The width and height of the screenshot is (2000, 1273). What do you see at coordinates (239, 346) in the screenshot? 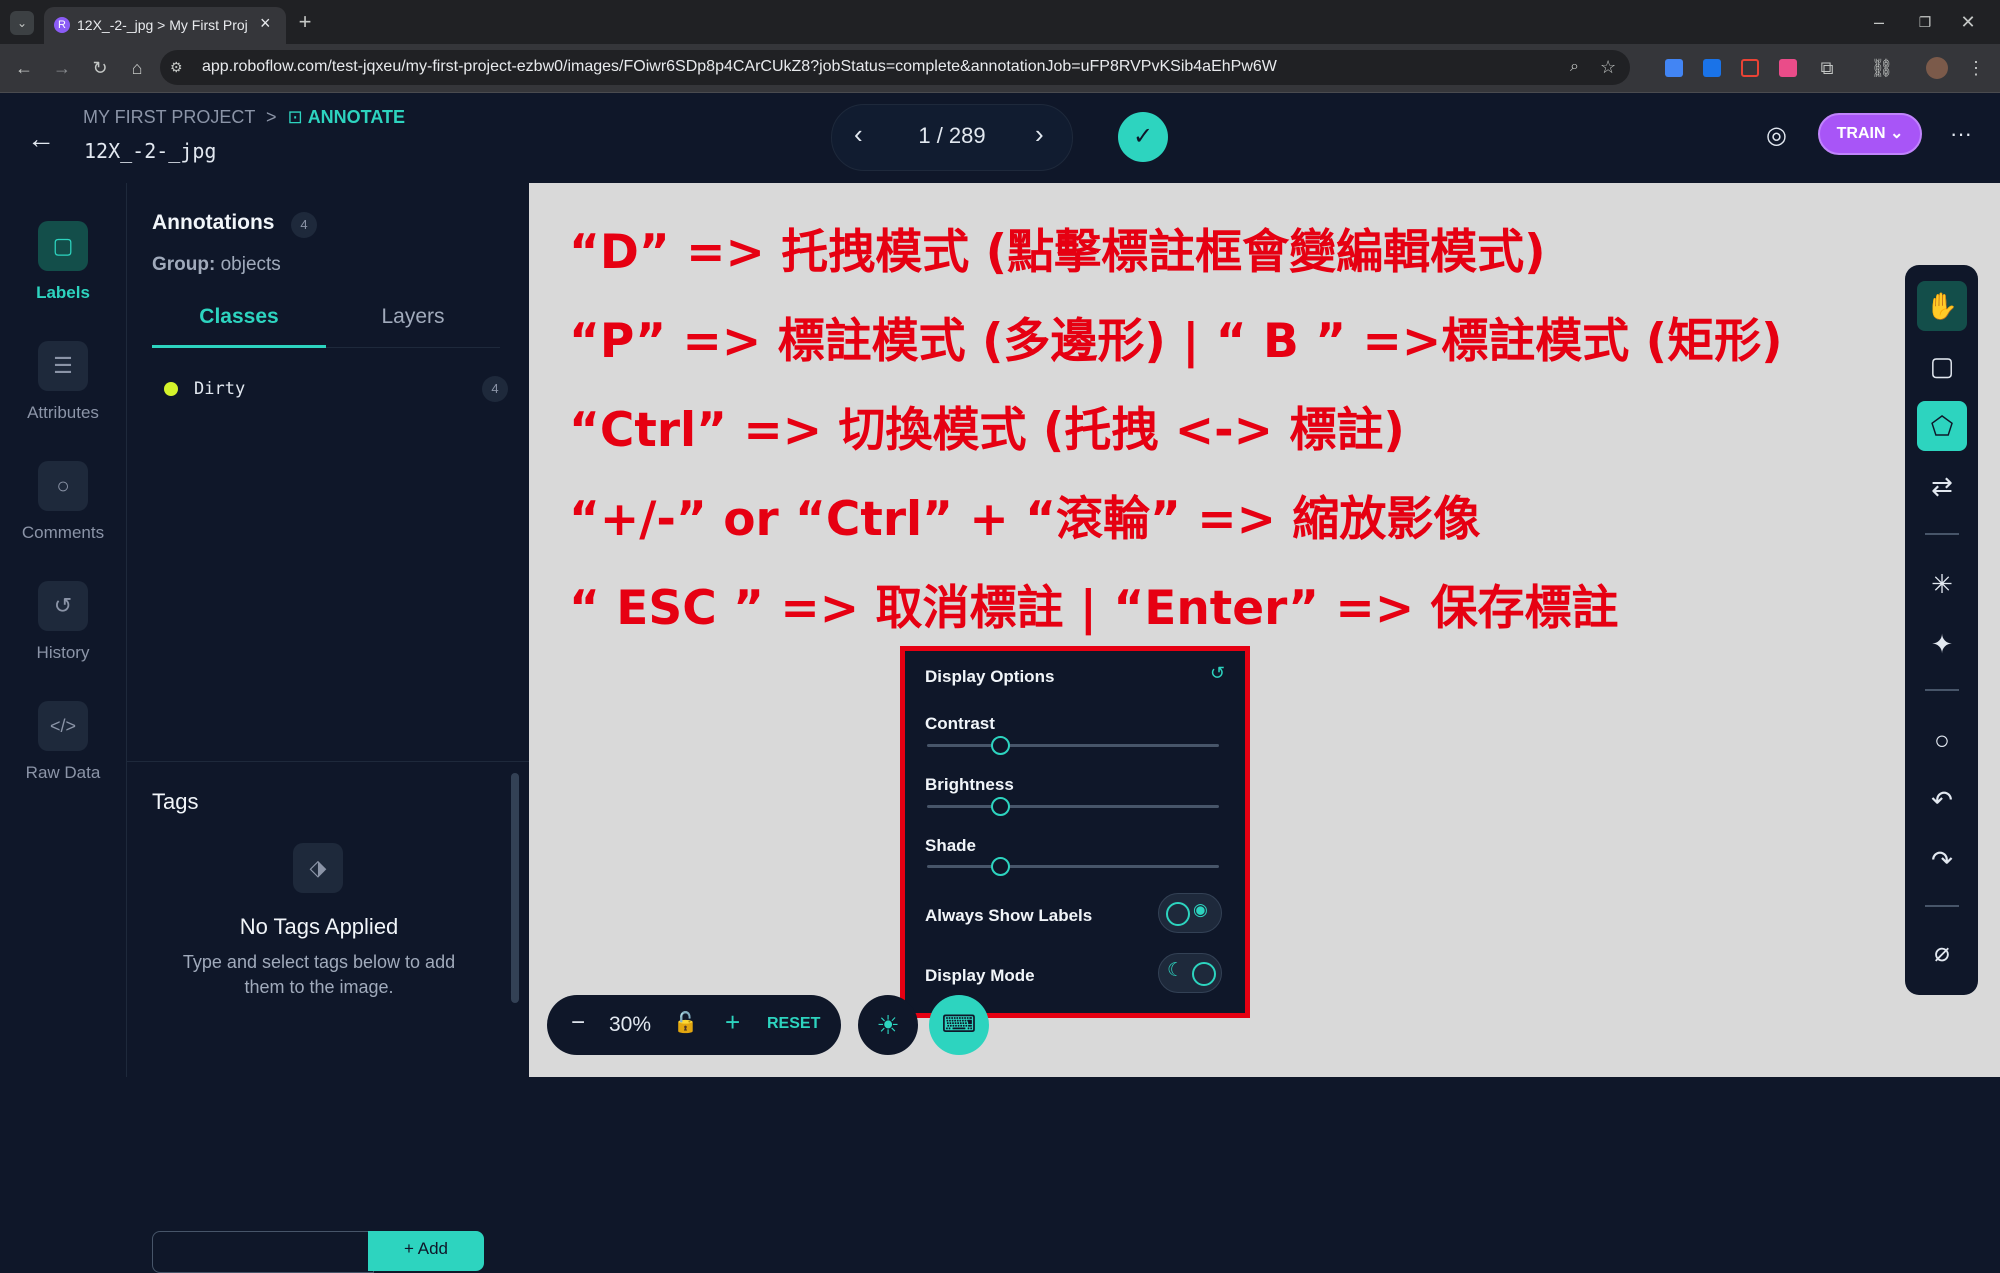
I see `tab-classes-underline` at bounding box center [239, 346].